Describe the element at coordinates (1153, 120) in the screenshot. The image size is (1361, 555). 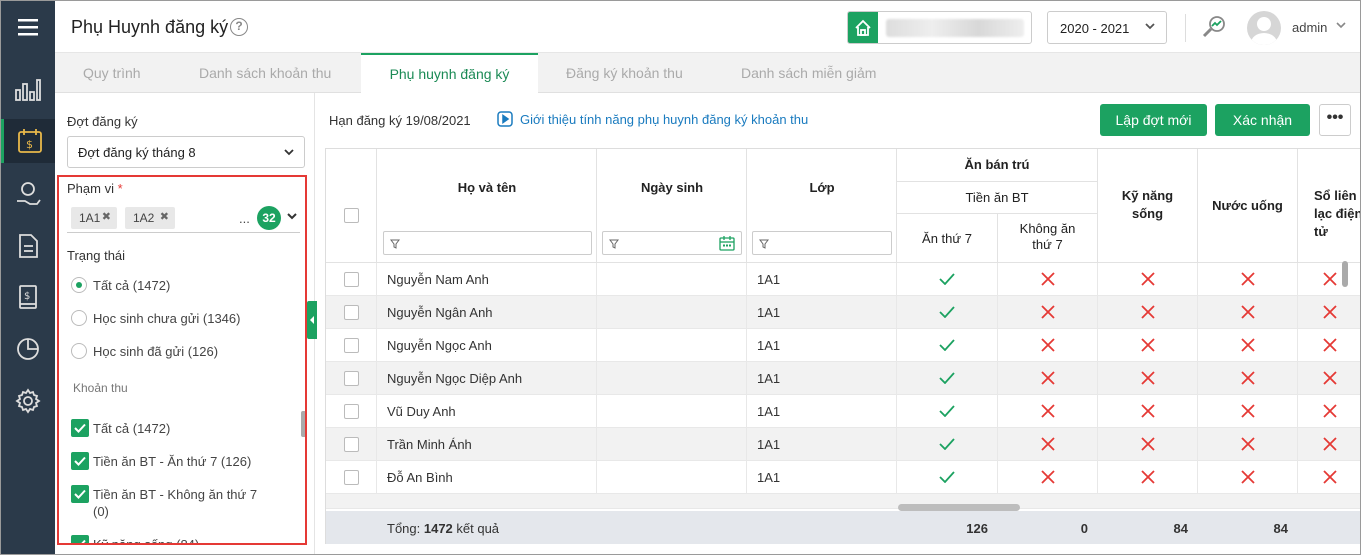
I see `new-round-button: Lập đợt mới` at that location.